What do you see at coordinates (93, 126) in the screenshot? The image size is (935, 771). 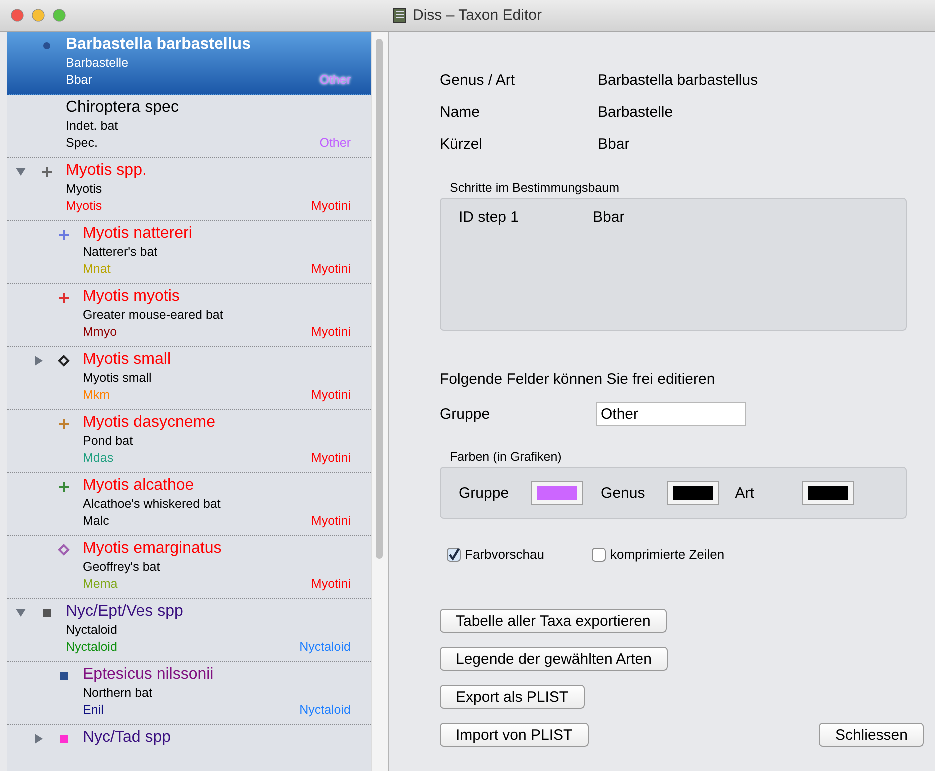 I see `common-name: Indet. bat` at bounding box center [93, 126].